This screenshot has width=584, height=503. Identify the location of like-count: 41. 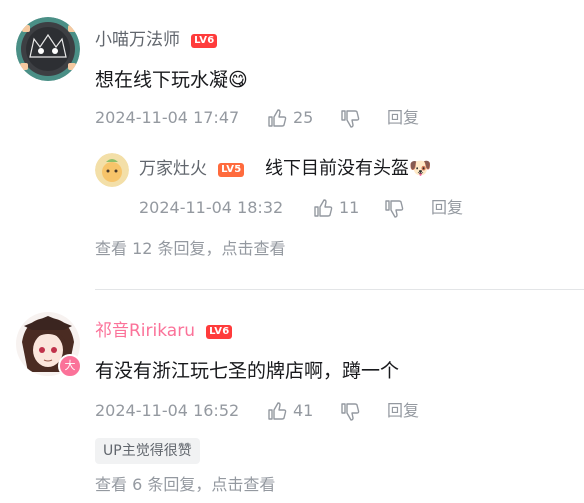
(303, 410).